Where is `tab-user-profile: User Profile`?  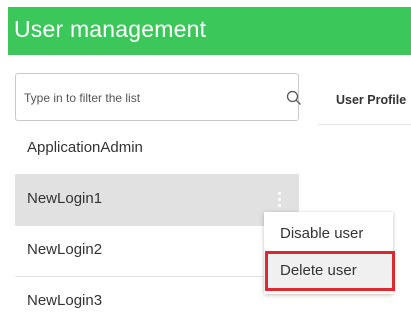
tab-user-profile: User Profile is located at coordinates (364, 99).